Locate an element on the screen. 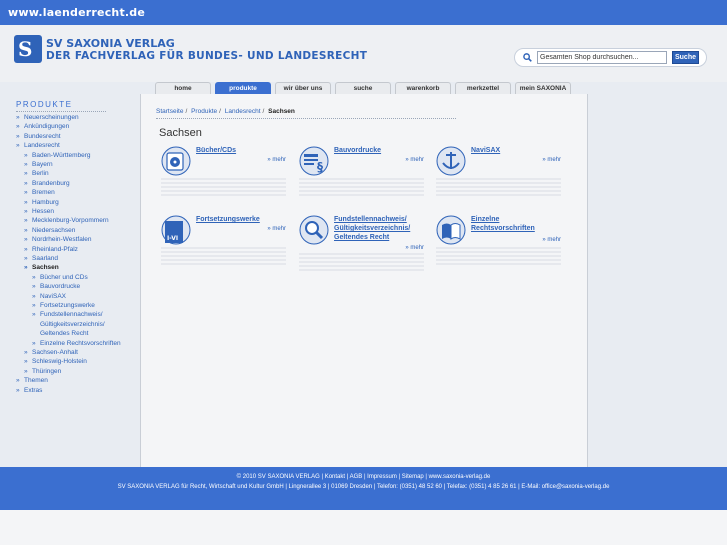 The width and height of the screenshot is (727, 545). sidebar-item: Neuerscheinungen is located at coordinates (47, 117).